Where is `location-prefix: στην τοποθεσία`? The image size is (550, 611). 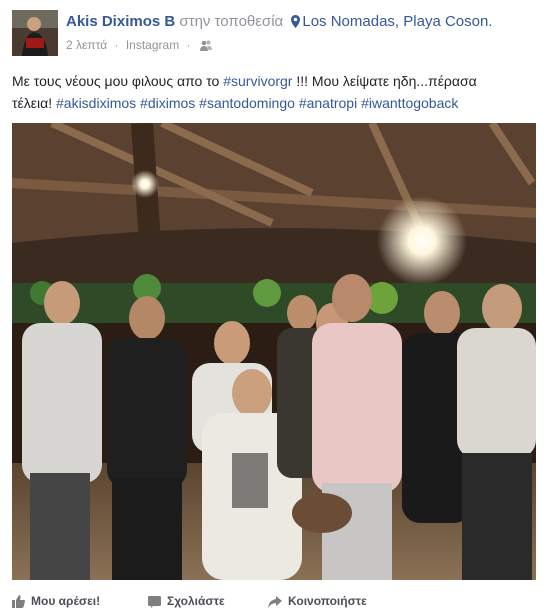
location-prefix: στην τοποθεσία is located at coordinates (231, 21).